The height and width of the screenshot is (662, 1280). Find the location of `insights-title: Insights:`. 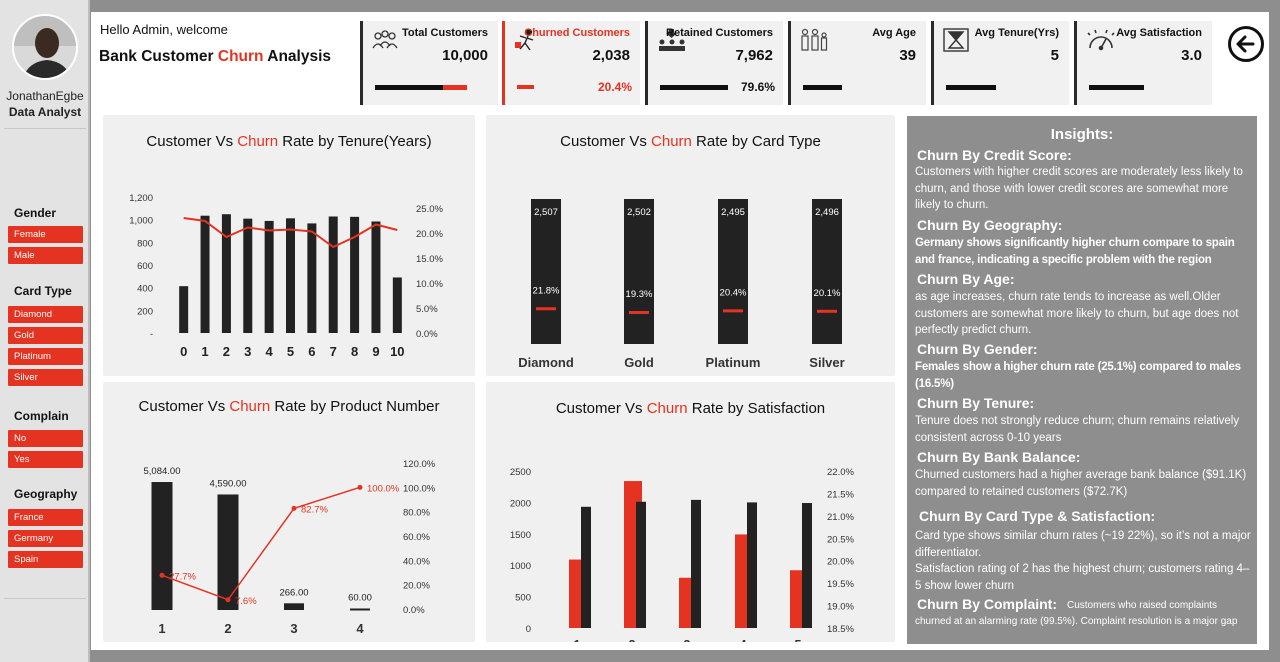

insights-title: Insights: is located at coordinates (1082, 134).